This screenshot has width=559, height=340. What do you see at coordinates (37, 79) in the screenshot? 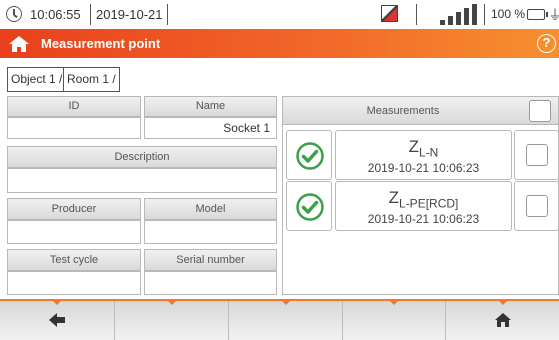
I see `breadcrumb-object: Object 1 /` at bounding box center [37, 79].